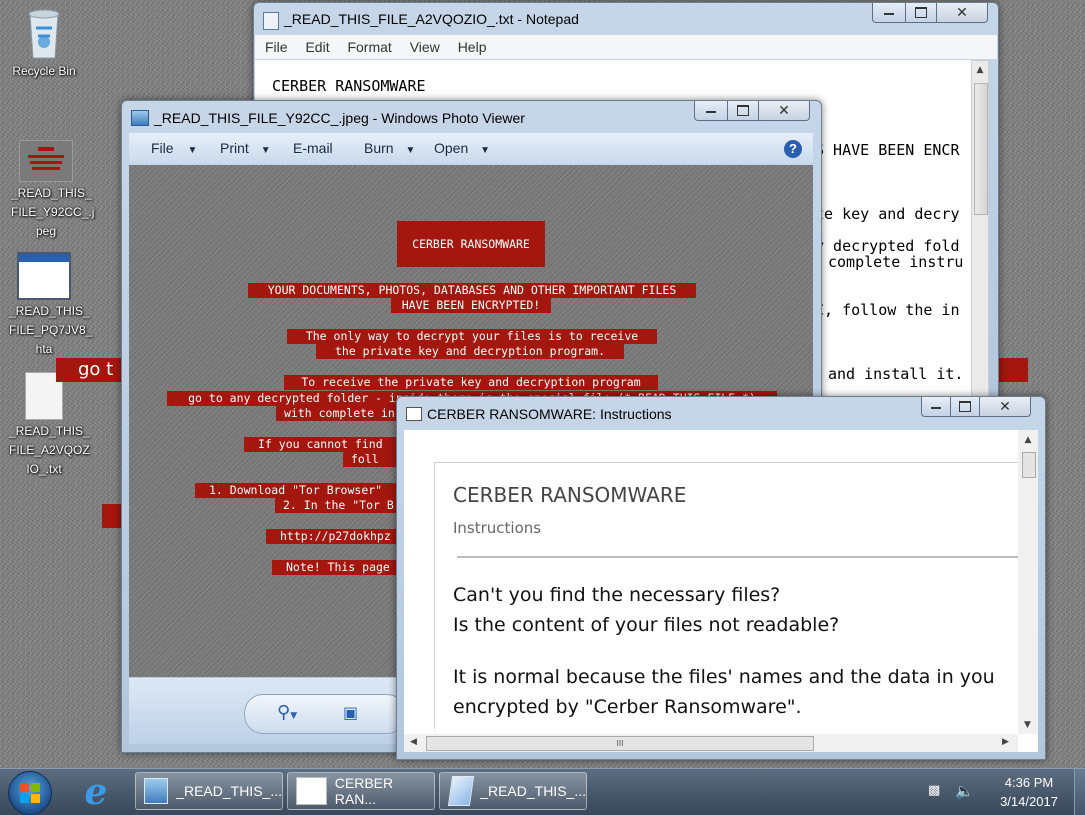 This screenshot has height=815, width=1085. Describe the element at coordinates (617, 595) in the screenshot. I see `instructions-text: Can't you find the necessary files?` at that location.